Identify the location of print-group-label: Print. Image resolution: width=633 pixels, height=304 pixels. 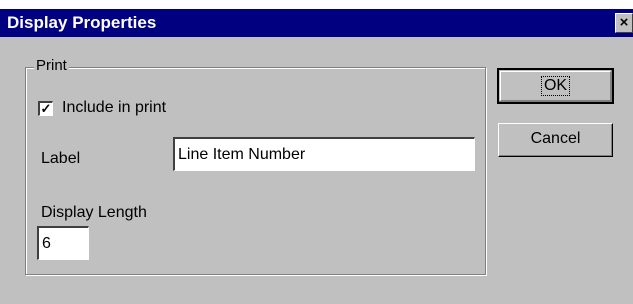
(51, 66).